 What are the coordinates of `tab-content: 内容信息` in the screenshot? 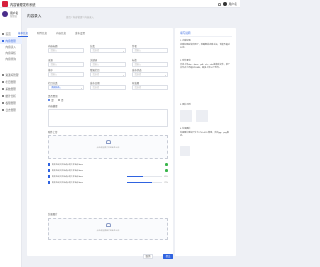 It's located at (61, 34).